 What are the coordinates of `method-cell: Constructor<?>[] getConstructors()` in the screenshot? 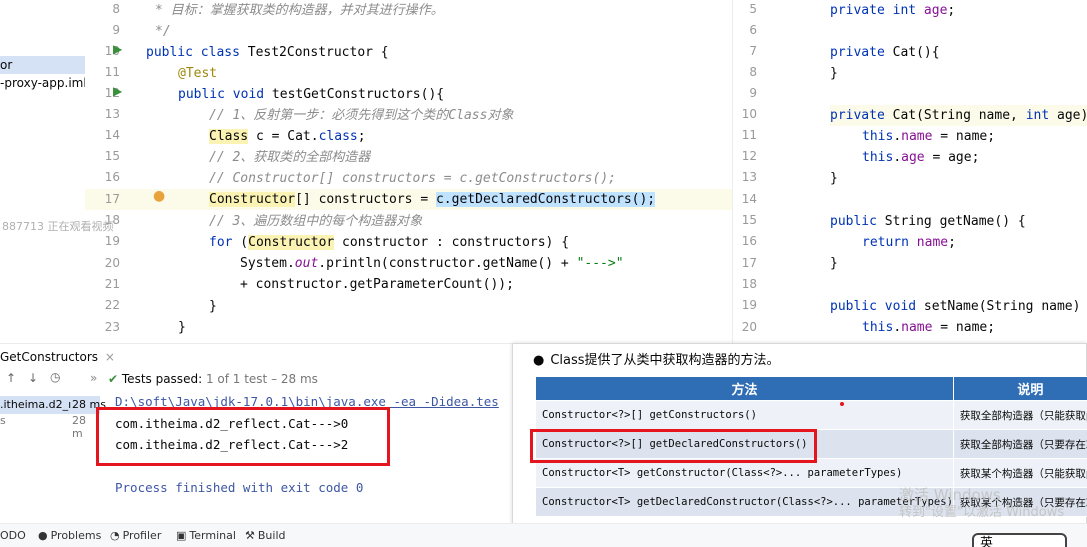 It's located at (744, 415).